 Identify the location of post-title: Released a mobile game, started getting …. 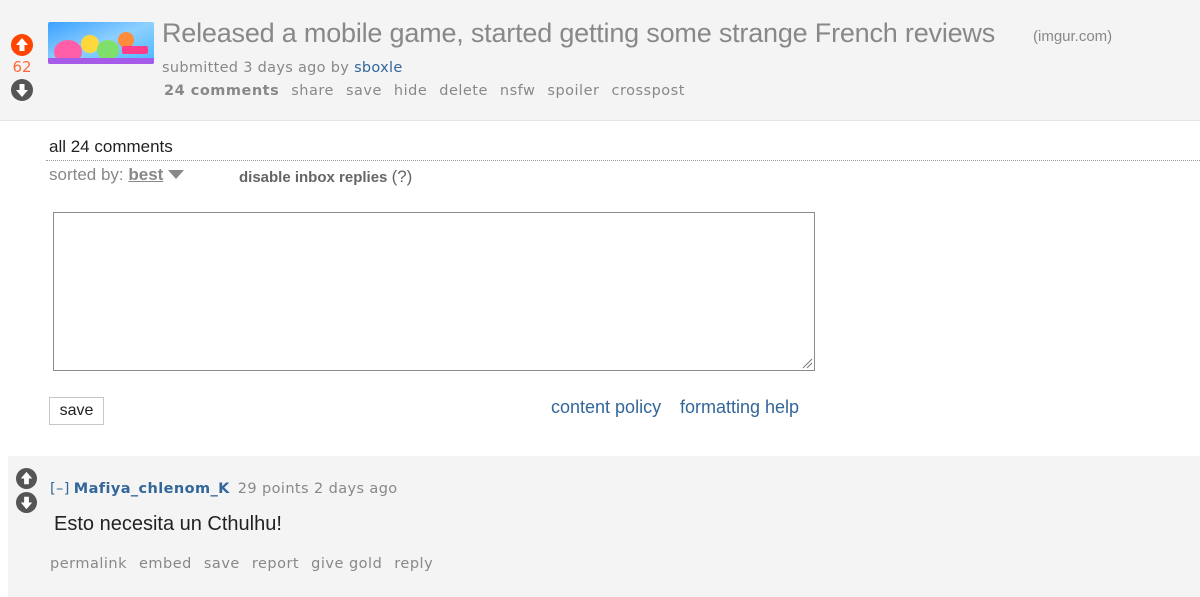
(578, 33).